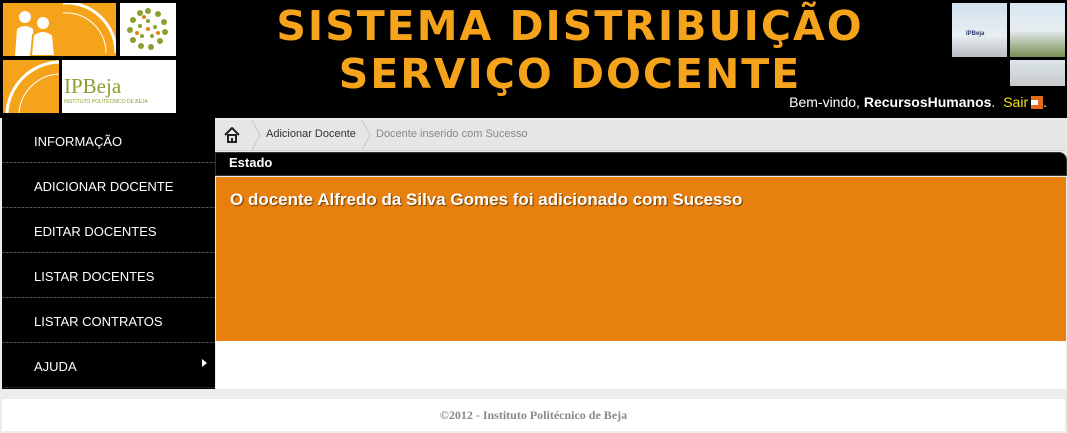  I want to click on chevron-right-icon, so click(204, 363).